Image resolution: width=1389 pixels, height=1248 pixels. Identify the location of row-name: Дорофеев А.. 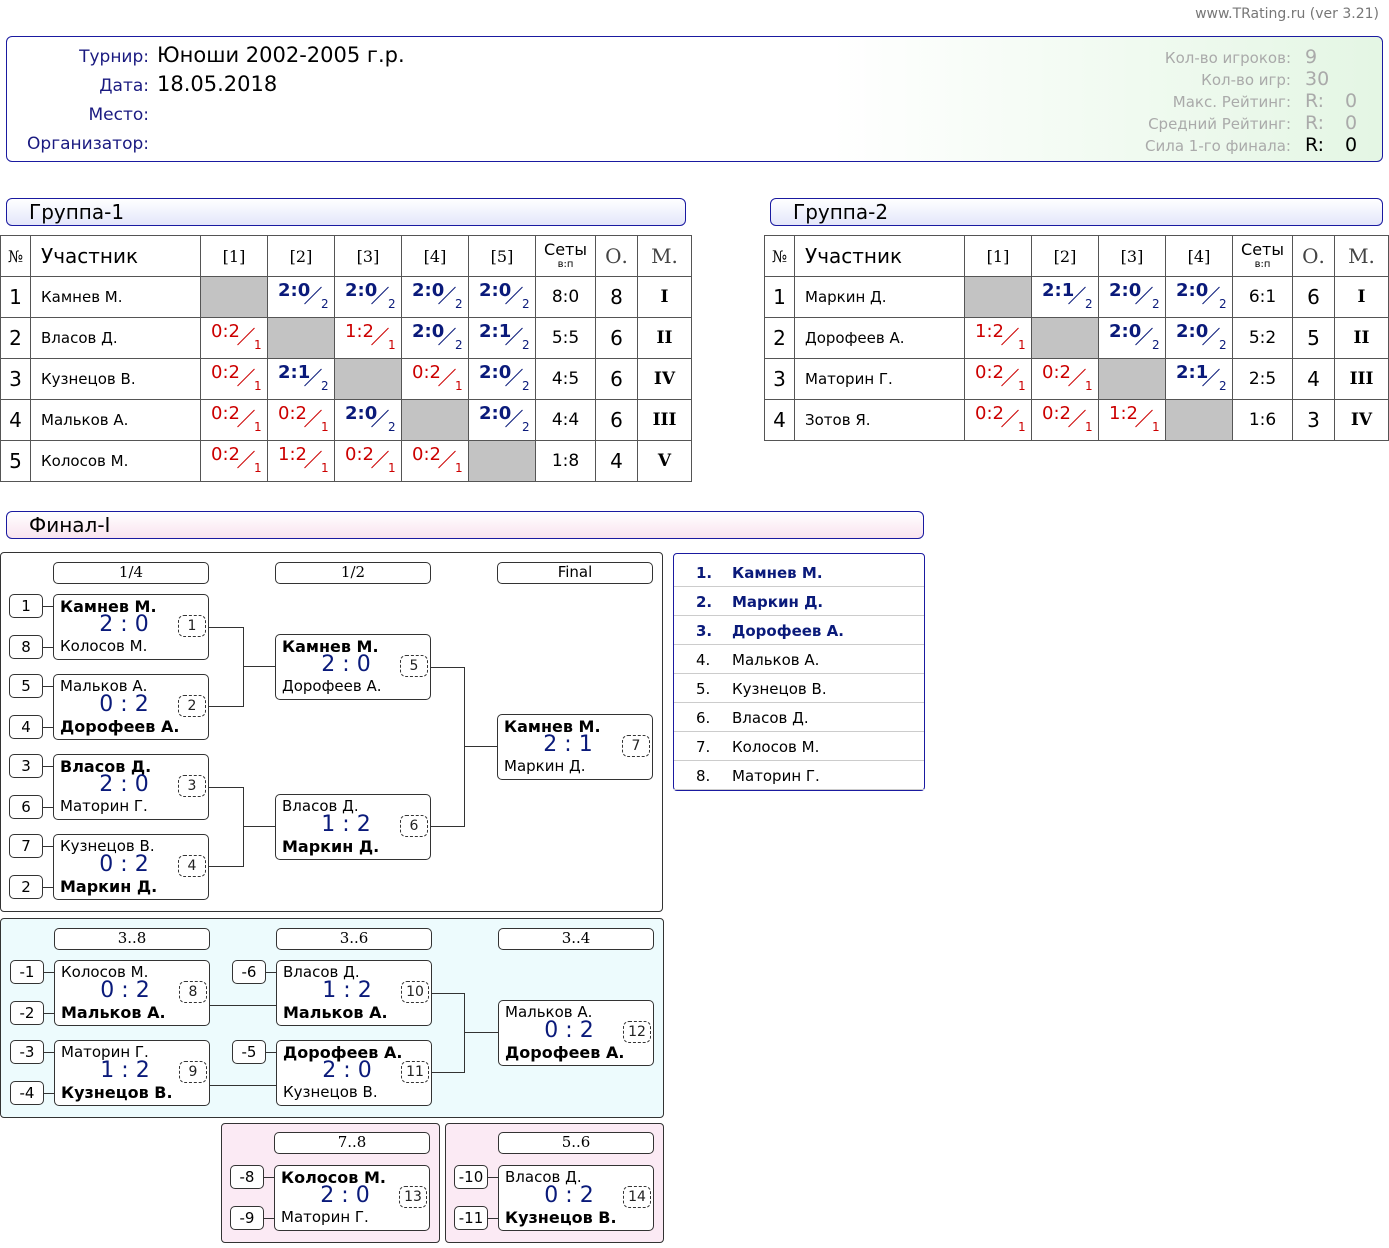
(879, 338).